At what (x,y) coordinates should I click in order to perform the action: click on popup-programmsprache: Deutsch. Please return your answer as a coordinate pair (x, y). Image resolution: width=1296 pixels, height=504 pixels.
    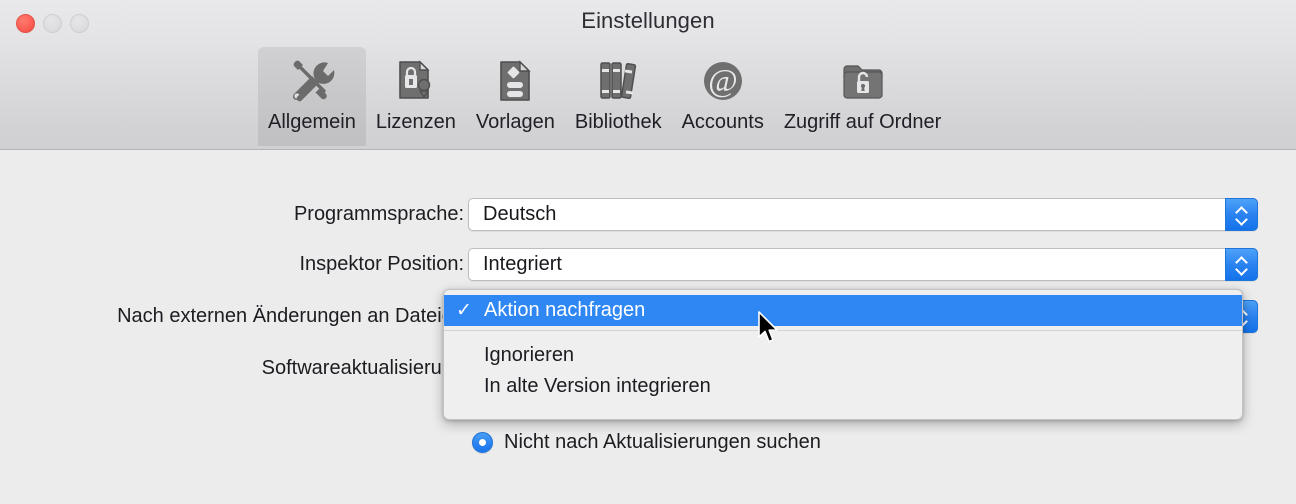
    Looking at the image, I should click on (863, 214).